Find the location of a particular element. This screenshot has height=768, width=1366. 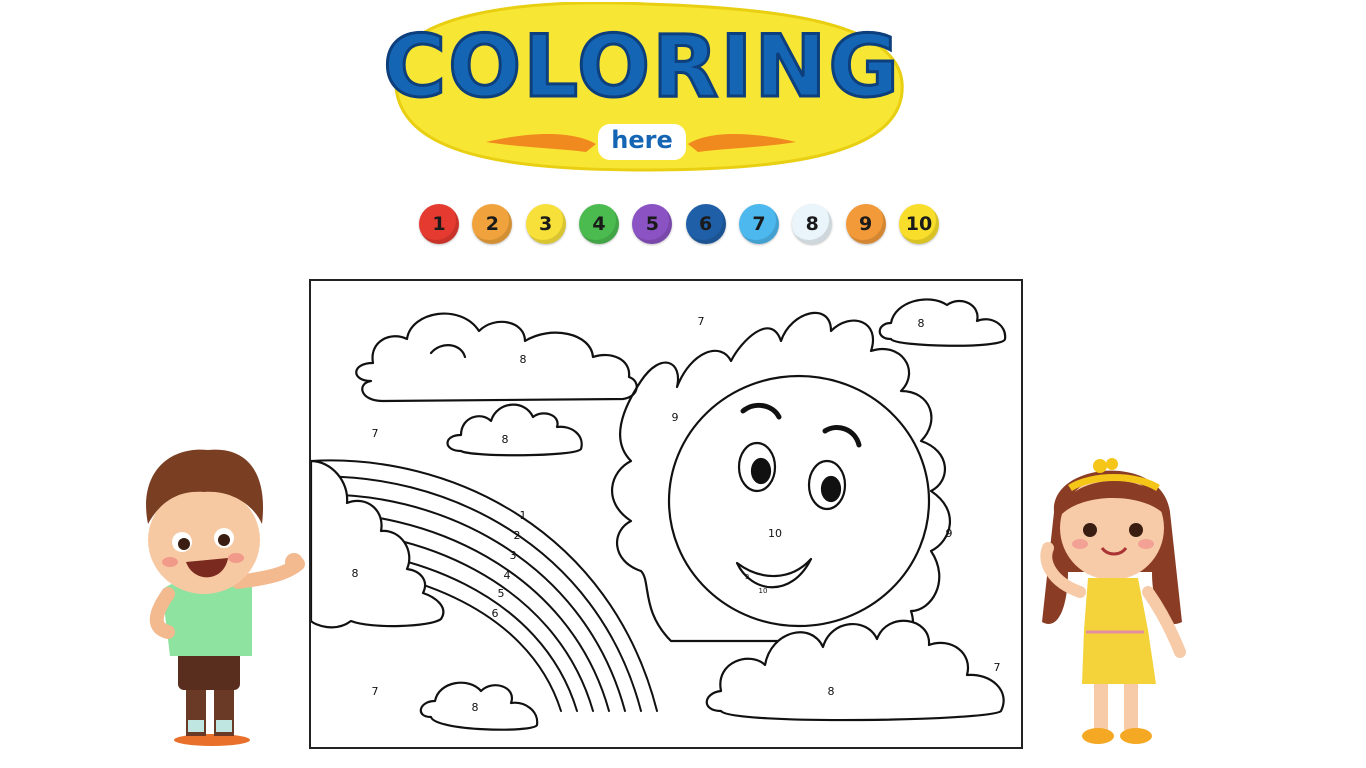

label-band-3: 3 is located at coordinates (513, 555).